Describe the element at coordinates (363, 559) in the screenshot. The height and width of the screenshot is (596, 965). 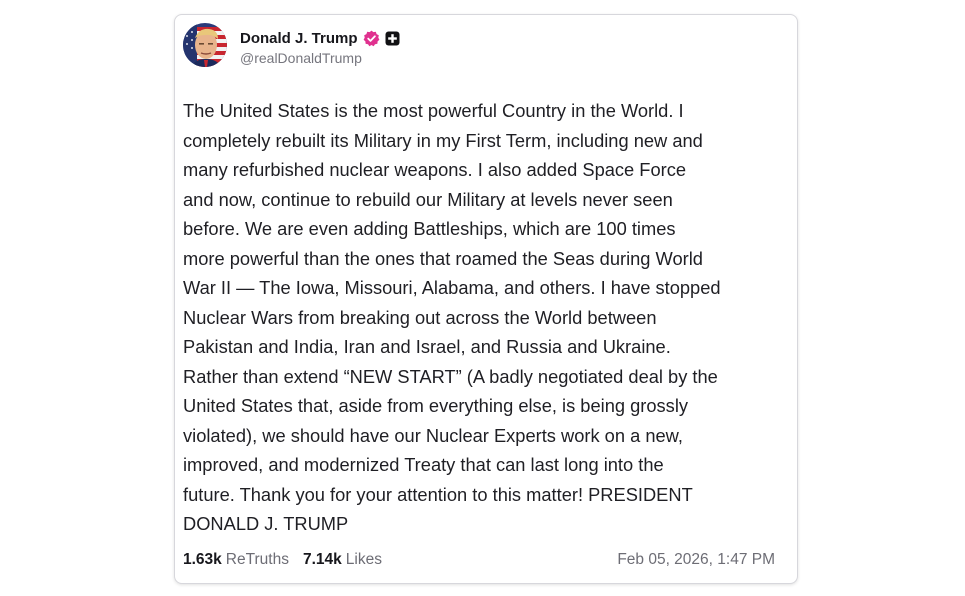
I see `likes-label: Likes` at that location.